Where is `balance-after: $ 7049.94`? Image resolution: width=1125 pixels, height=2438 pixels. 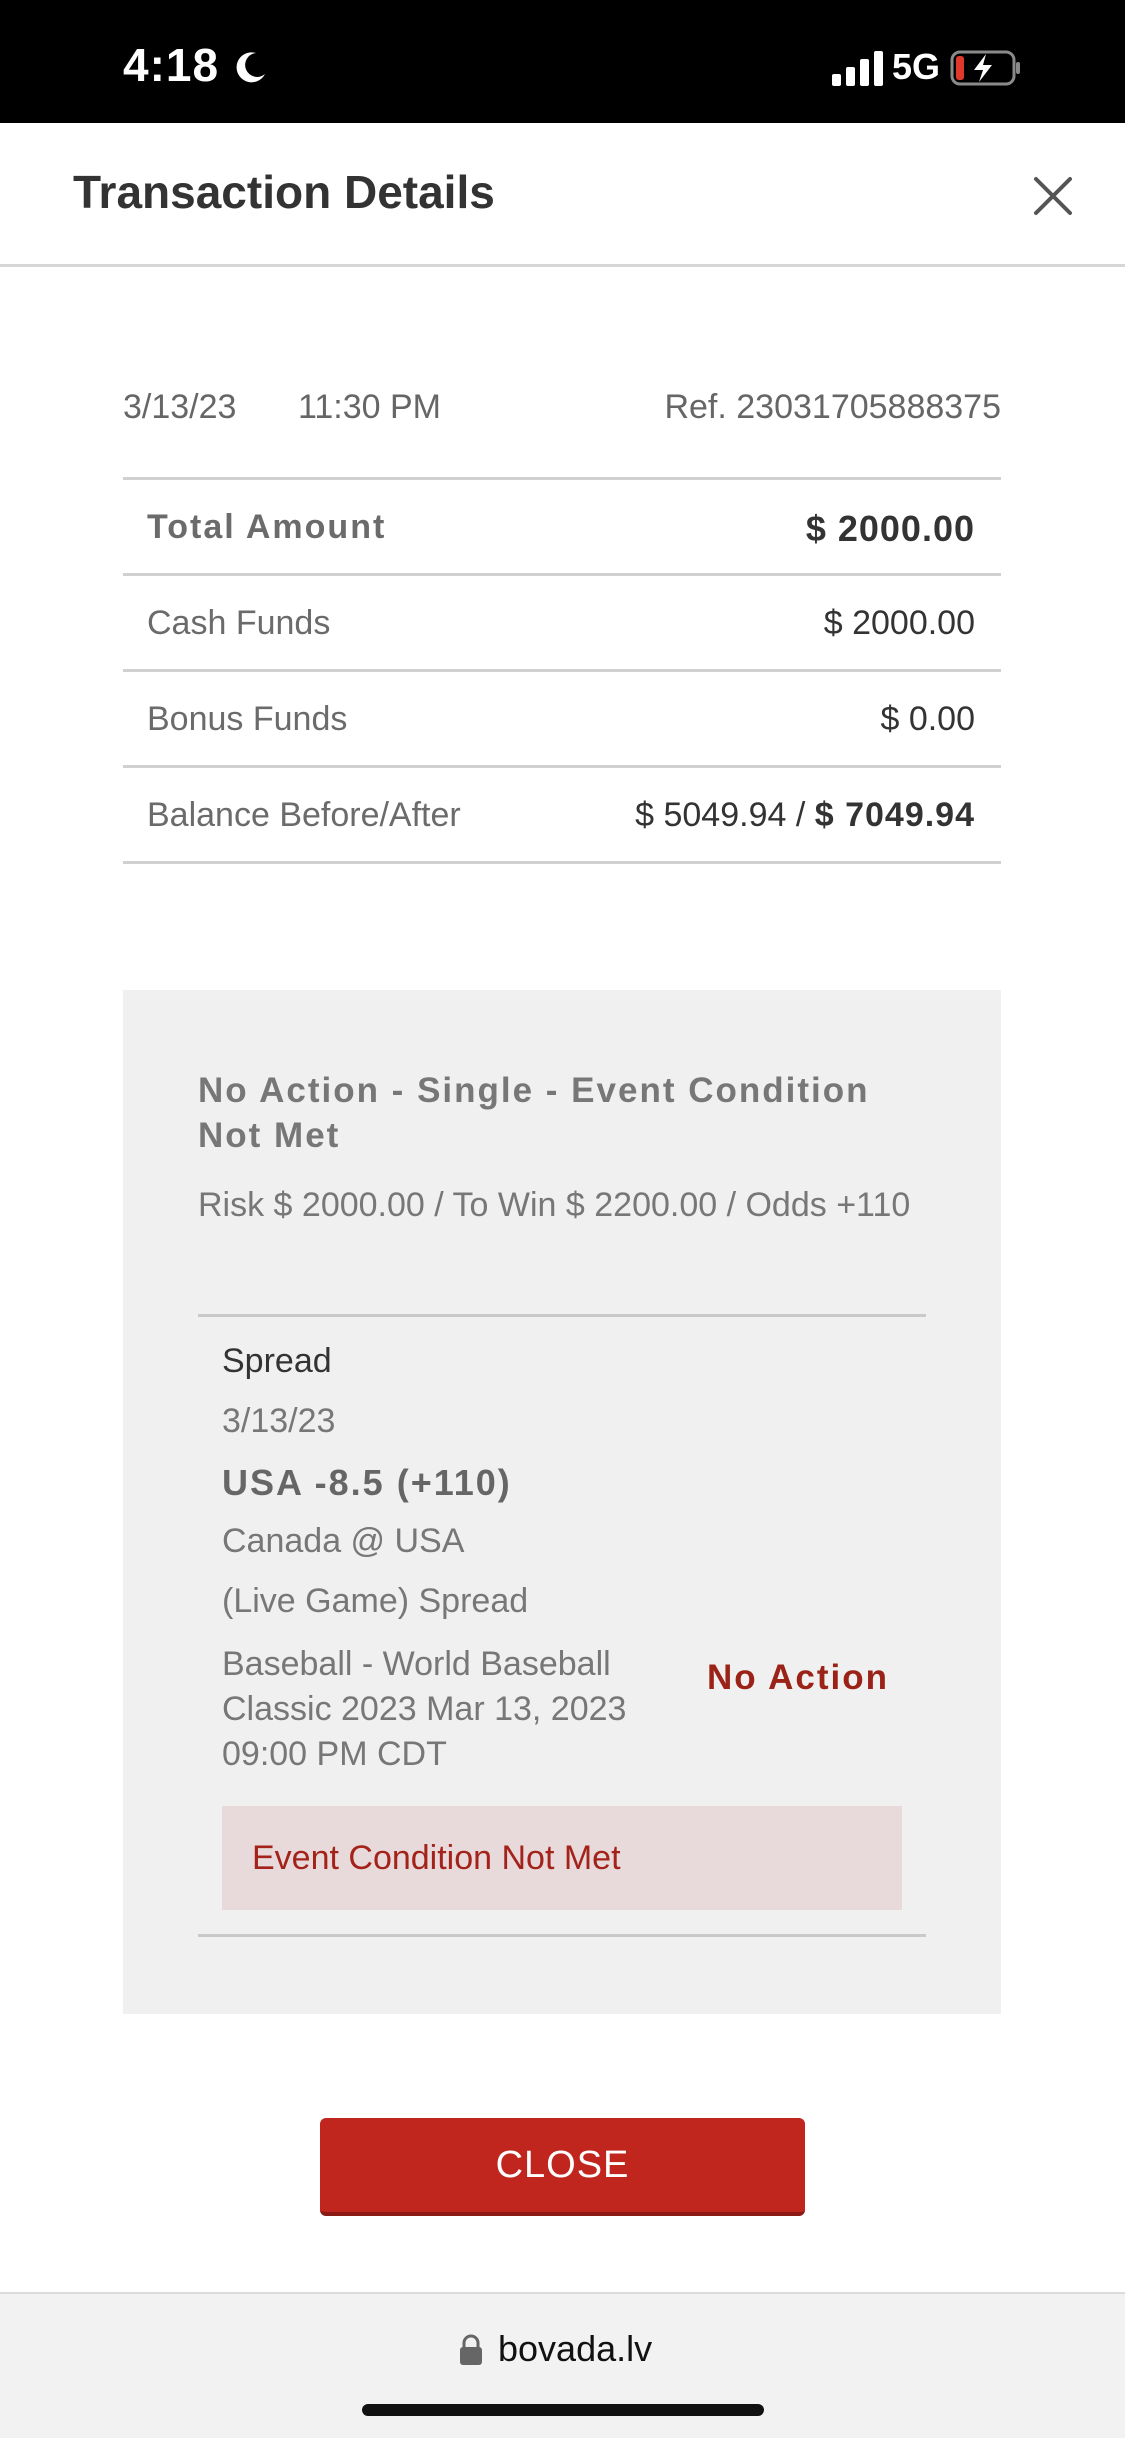 balance-after: $ 7049.94 is located at coordinates (894, 815).